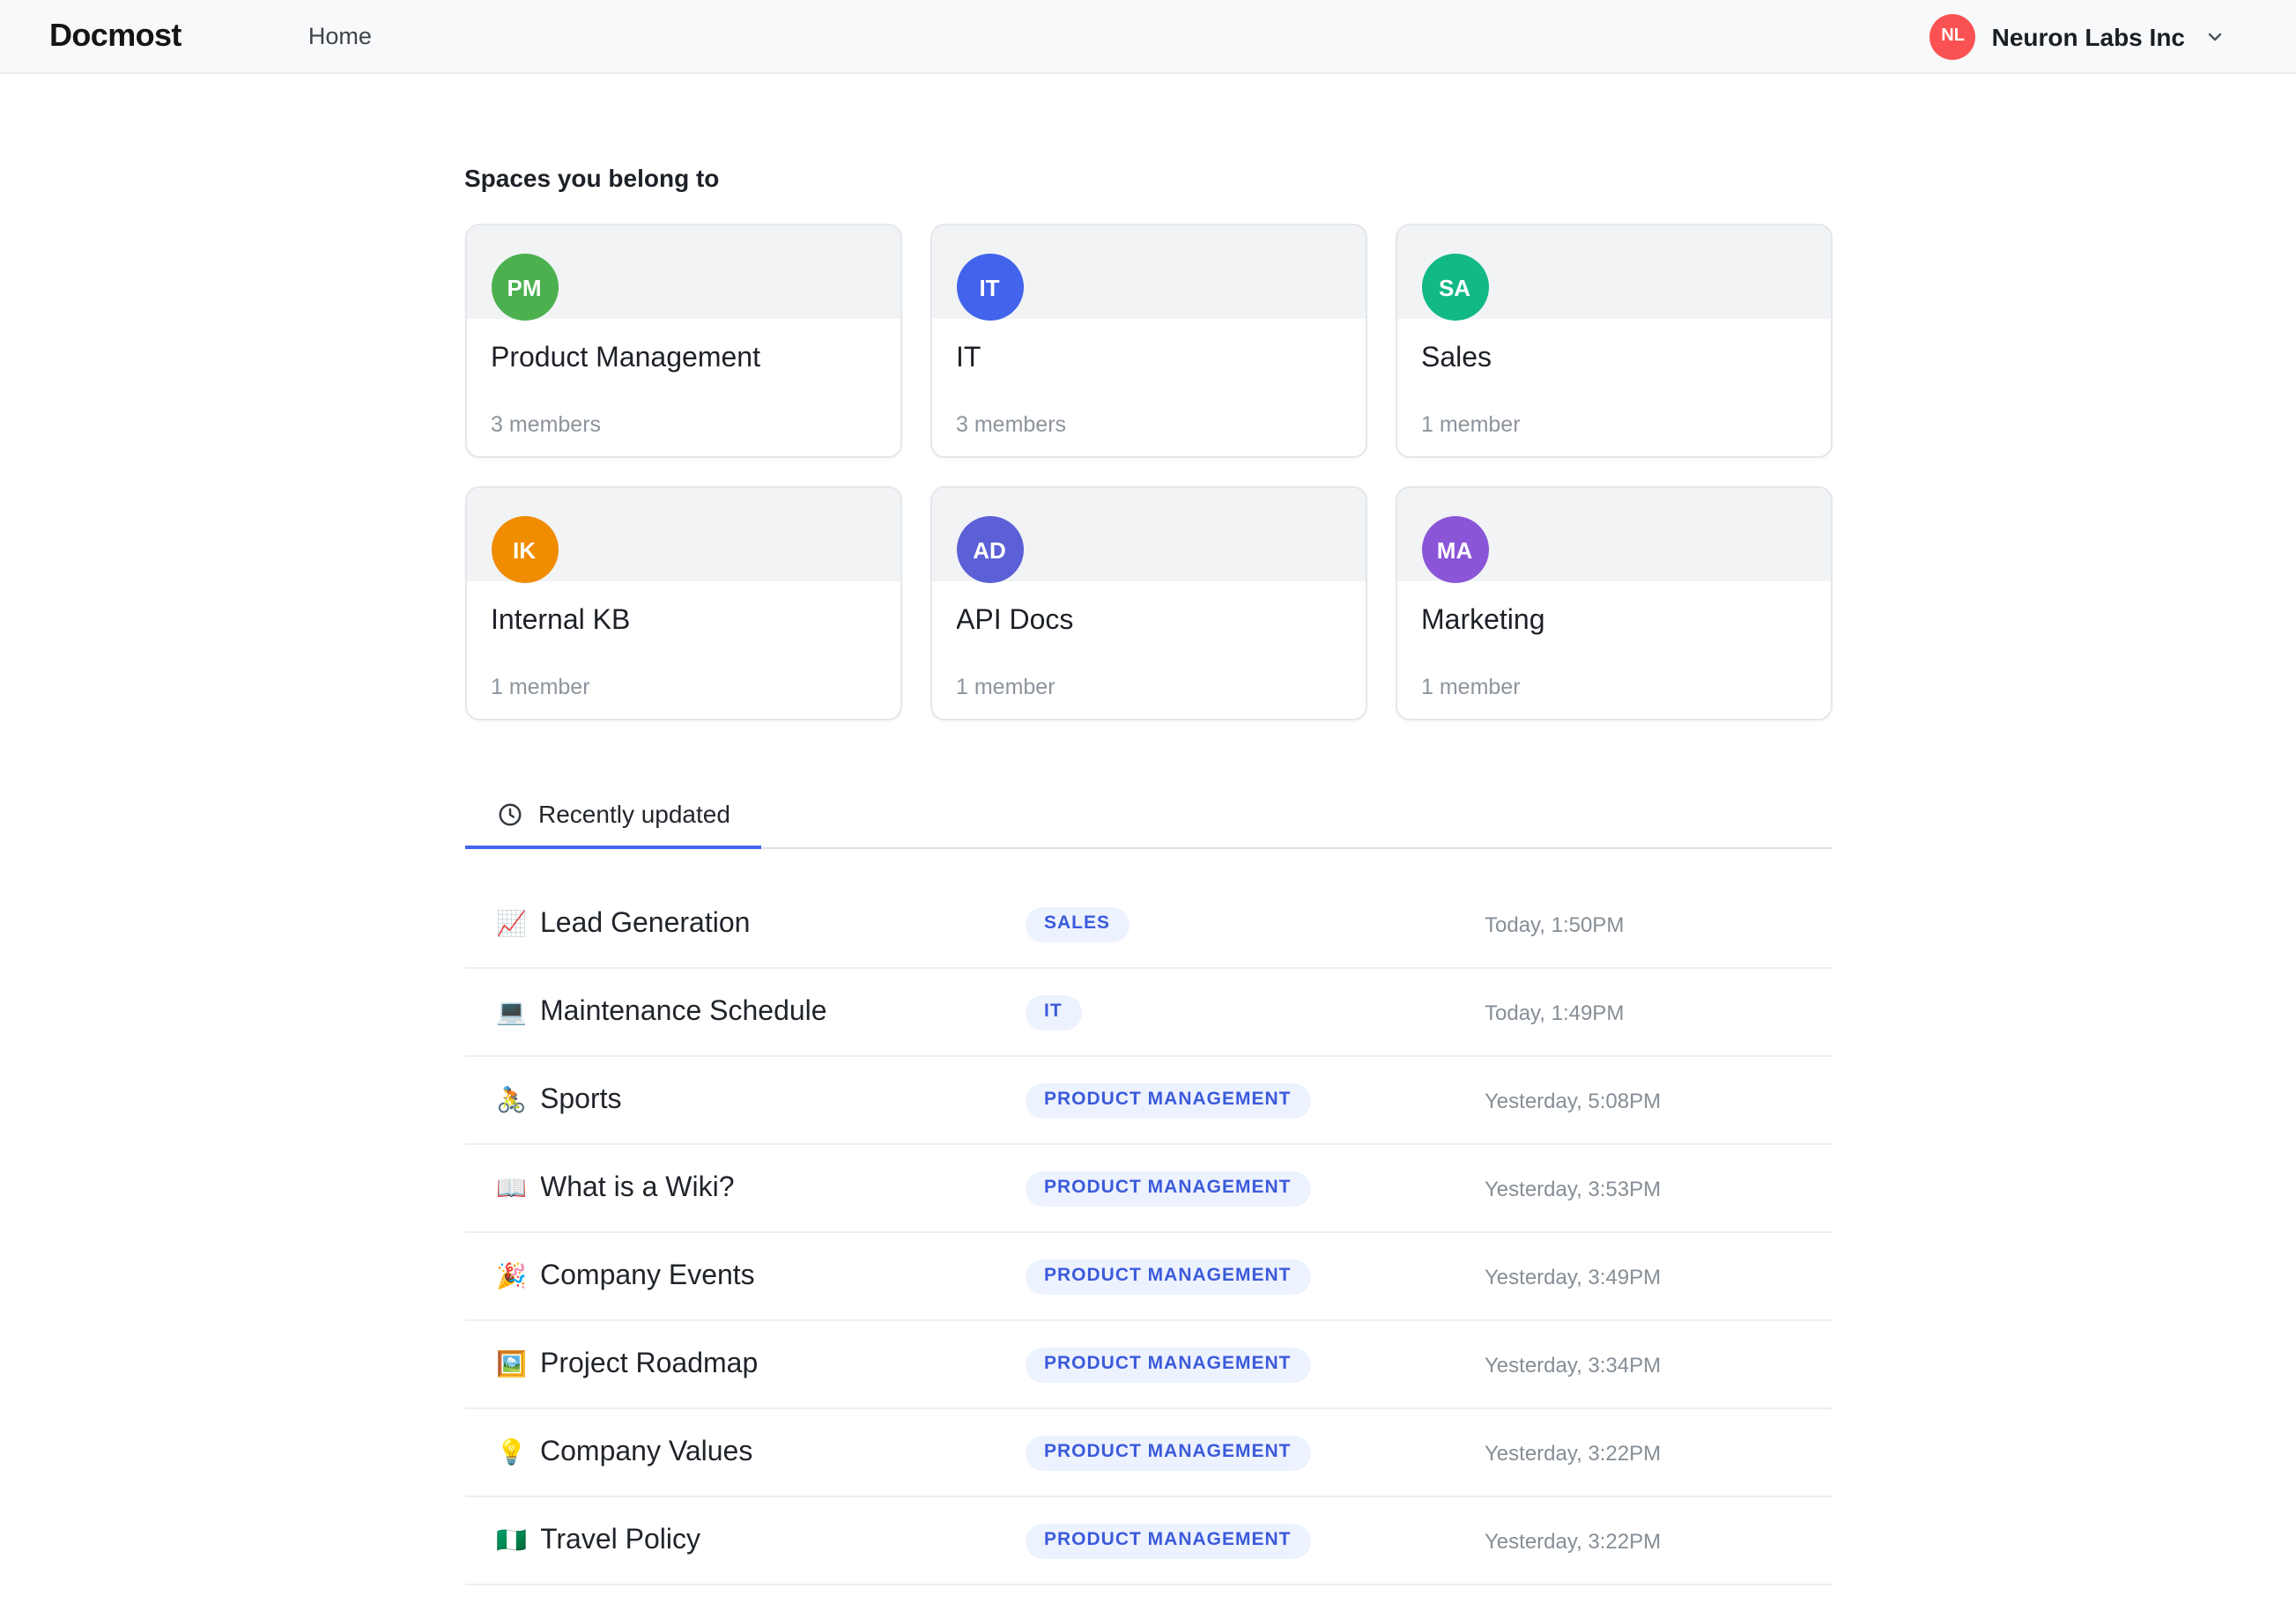 The height and width of the screenshot is (1603, 2296). What do you see at coordinates (1148, 341) in the screenshot?
I see `space-card: IT IT 3 members` at bounding box center [1148, 341].